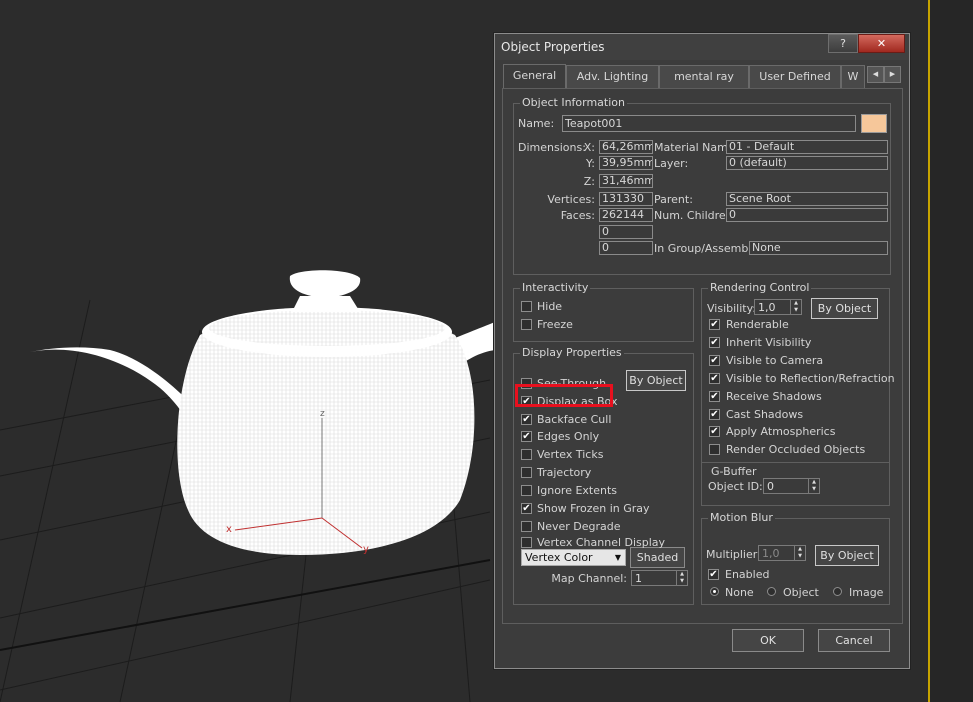  I want to click on map-channel-label: Map Channel:, so click(589, 578).